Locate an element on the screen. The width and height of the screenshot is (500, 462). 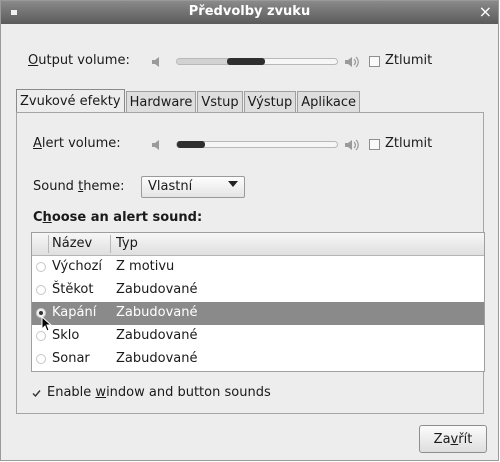
choose-alert-heading: Choose an alert sound: is located at coordinates (118, 217).